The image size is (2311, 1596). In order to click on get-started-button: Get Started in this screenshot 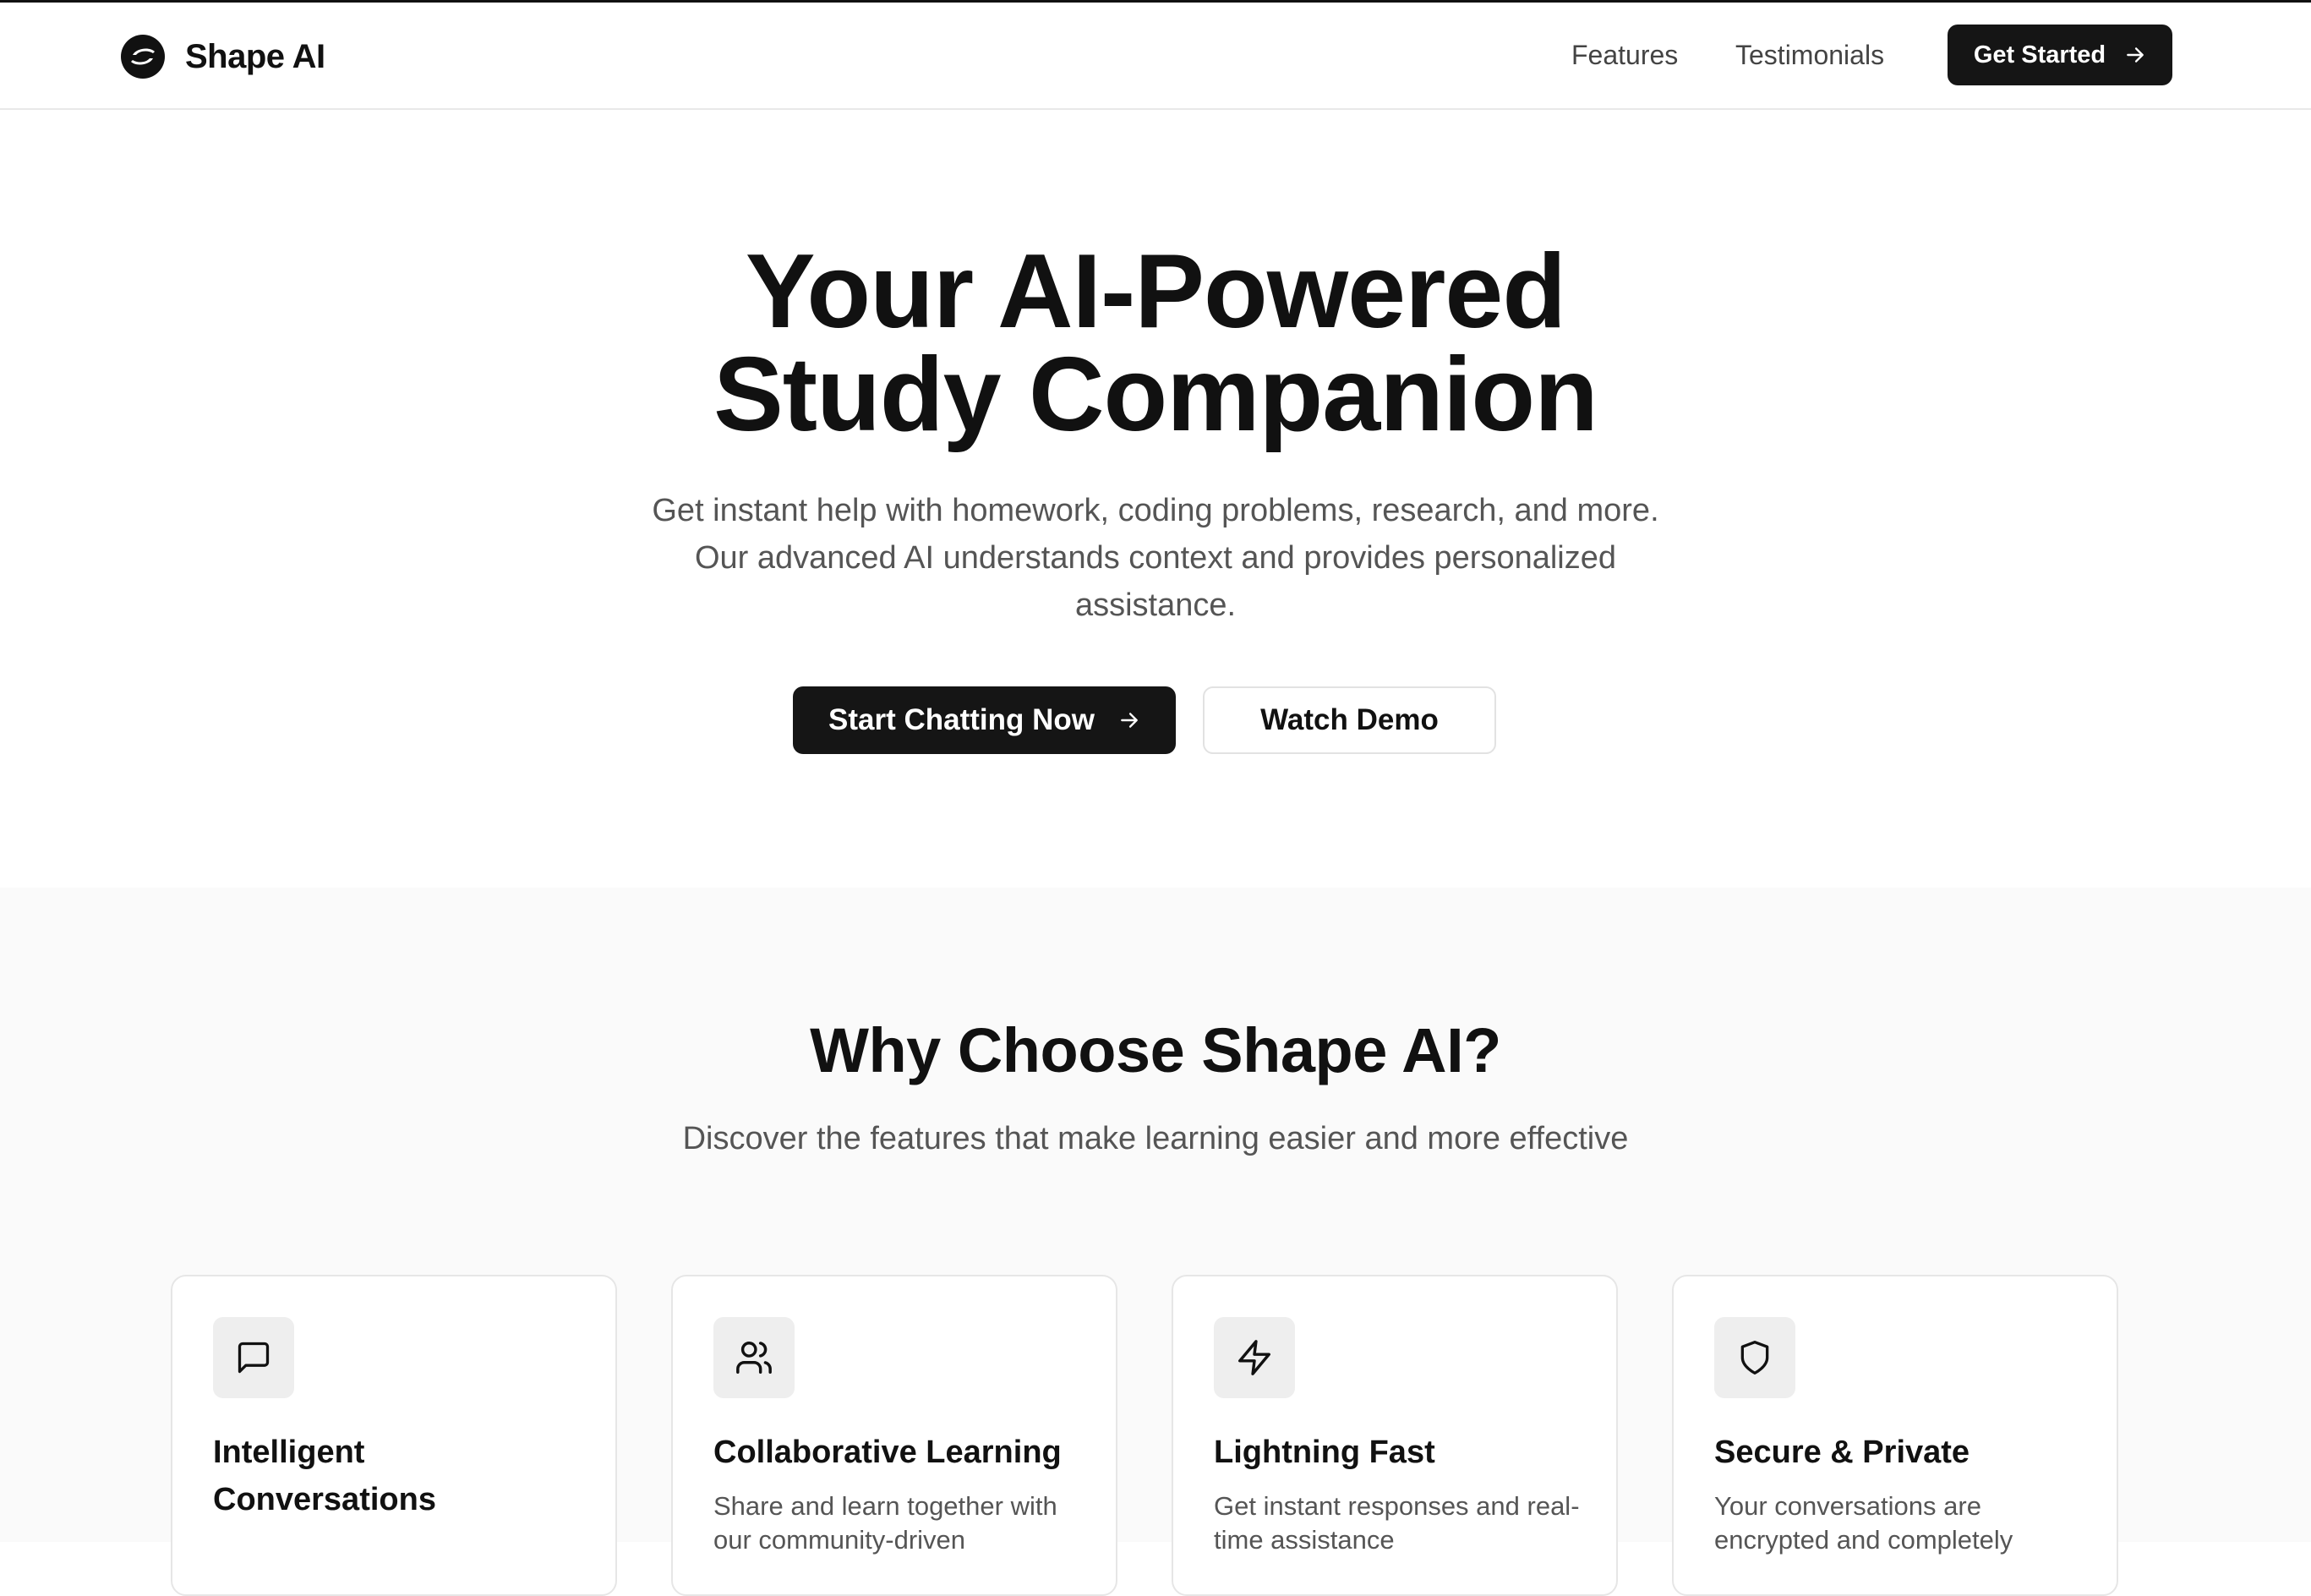, I will do `click(2060, 55)`.